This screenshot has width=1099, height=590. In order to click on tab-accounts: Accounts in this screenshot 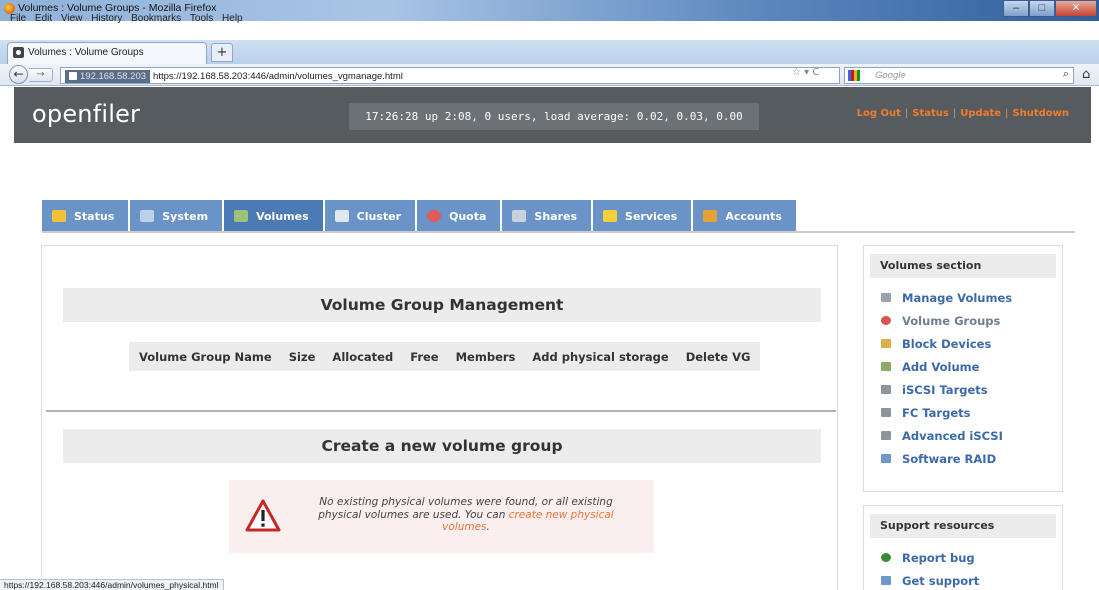, I will do `click(745, 216)`.